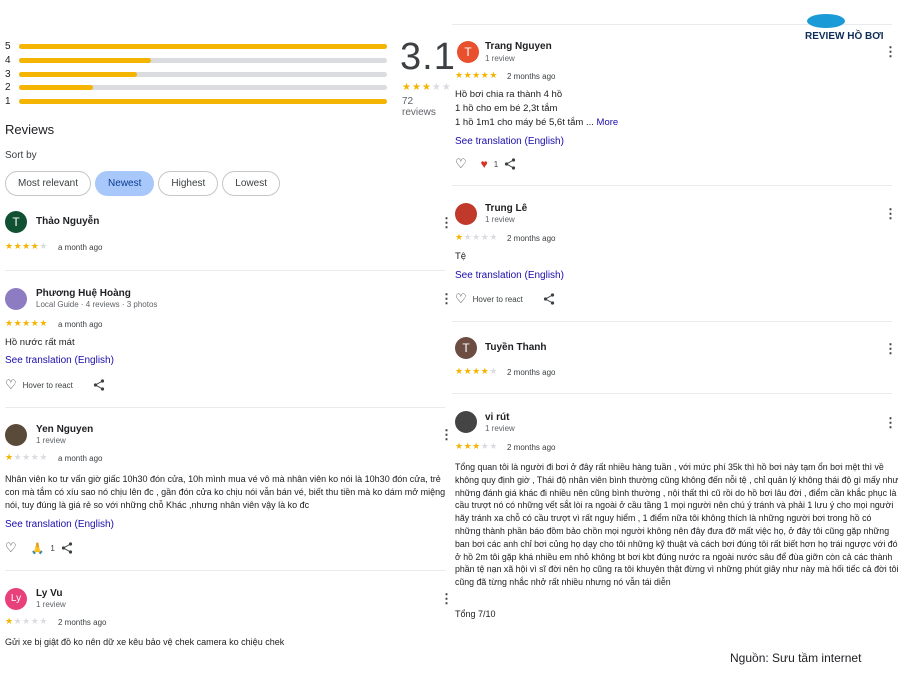 This screenshot has height=675, width=900. I want to click on review-stars: ★★★★★, so click(476, 75).